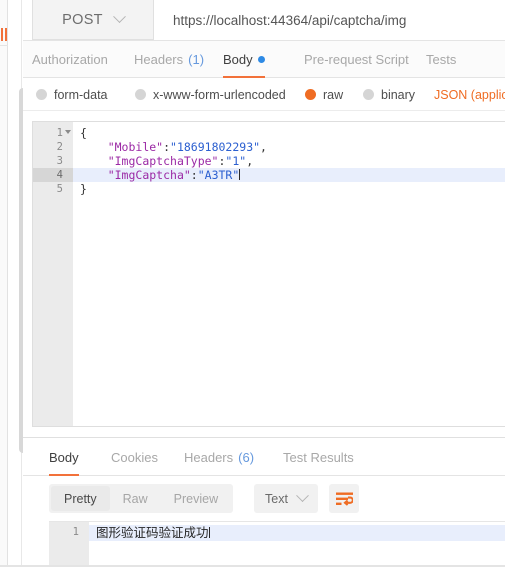 This screenshot has height=567, width=505. I want to click on response-tab-test-results-label: Test Results, so click(318, 457).